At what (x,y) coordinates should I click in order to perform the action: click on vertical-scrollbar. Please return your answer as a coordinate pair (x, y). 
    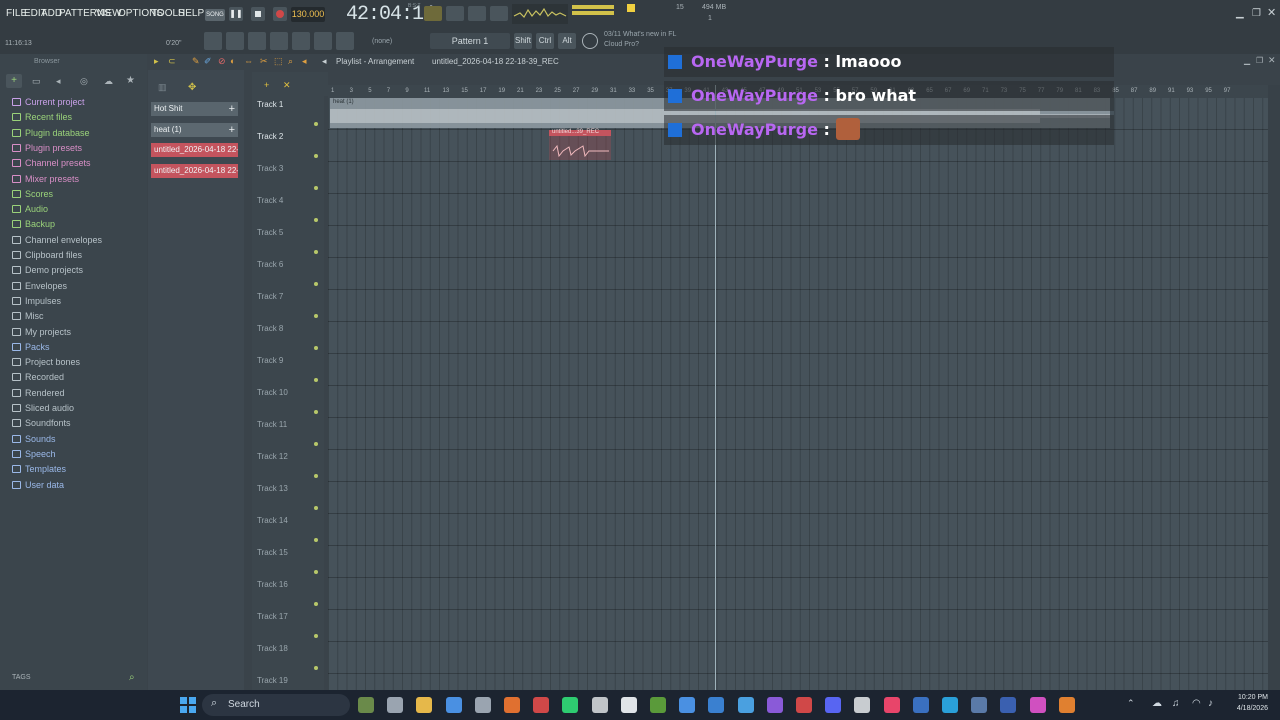
    Looking at the image, I should click on (1274, 387).